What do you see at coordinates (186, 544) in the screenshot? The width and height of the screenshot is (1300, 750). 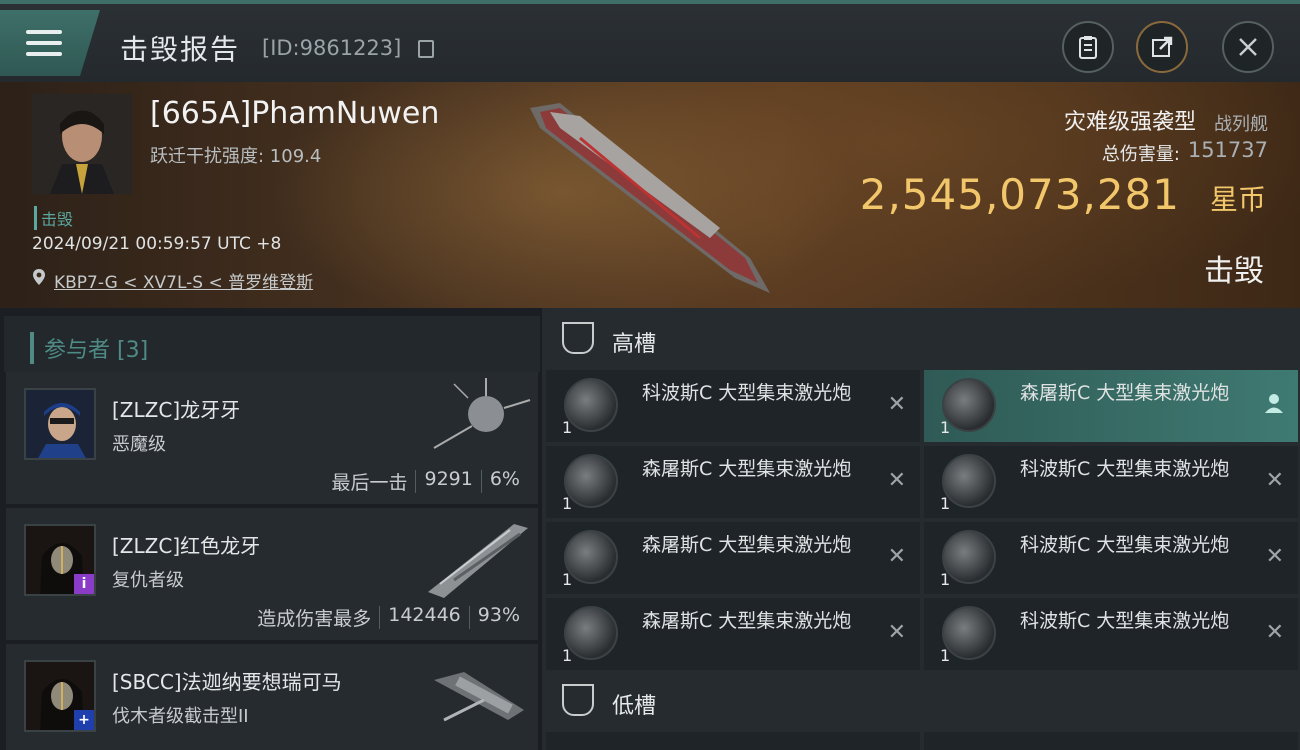 I see `participant-name: [ZLZC]红色龙牙` at bounding box center [186, 544].